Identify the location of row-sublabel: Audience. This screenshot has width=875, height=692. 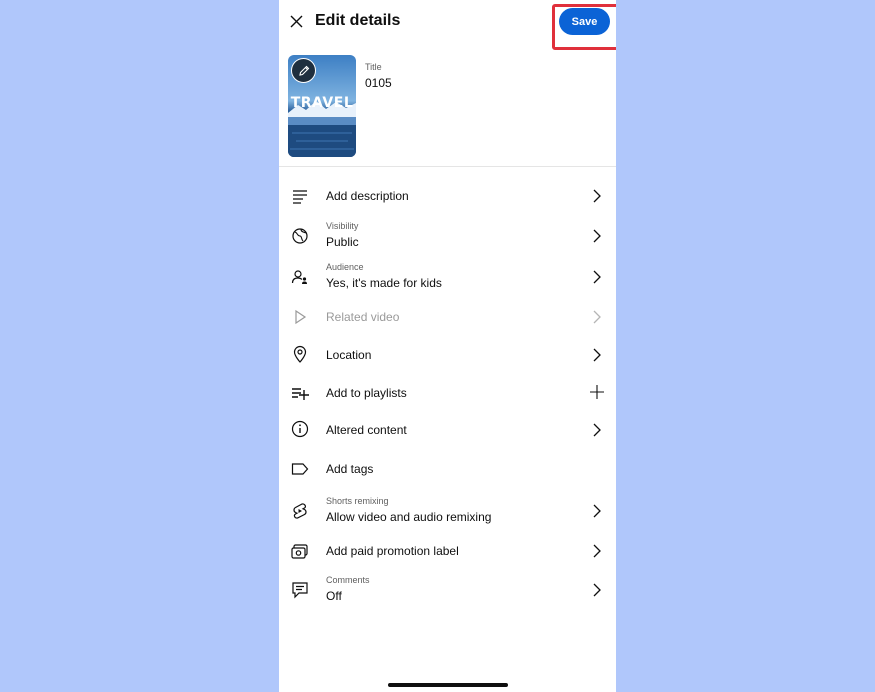
(345, 267).